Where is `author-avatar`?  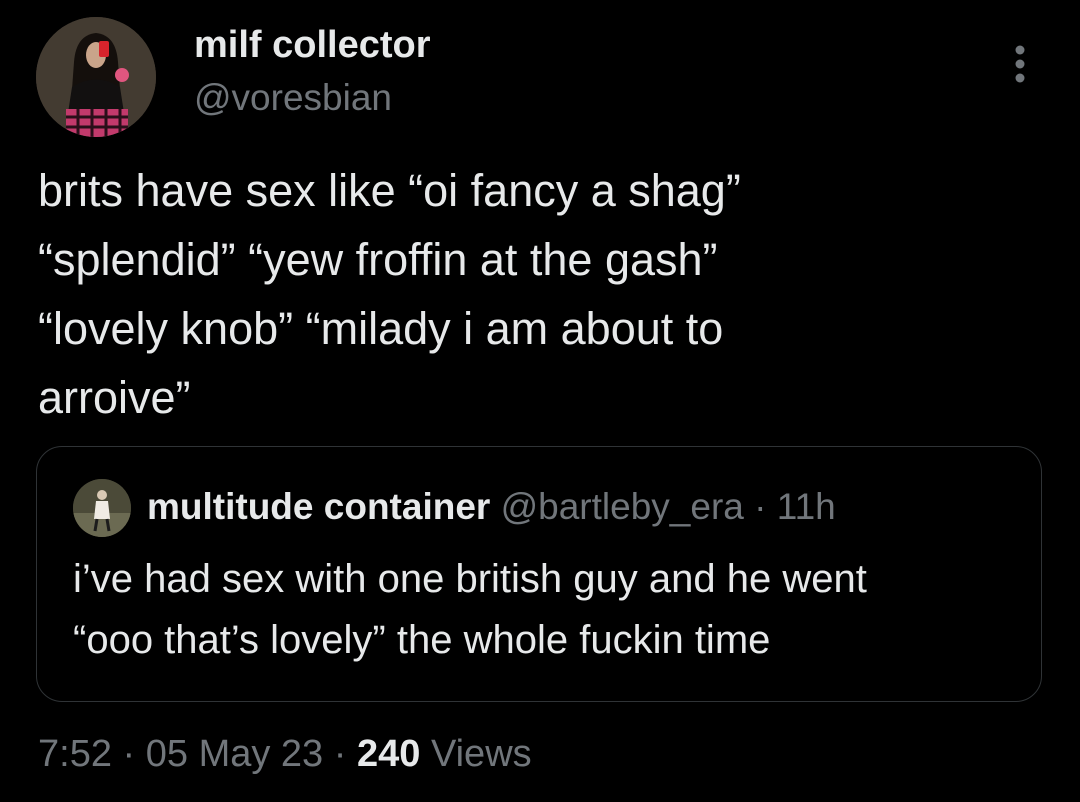 author-avatar is located at coordinates (96, 77).